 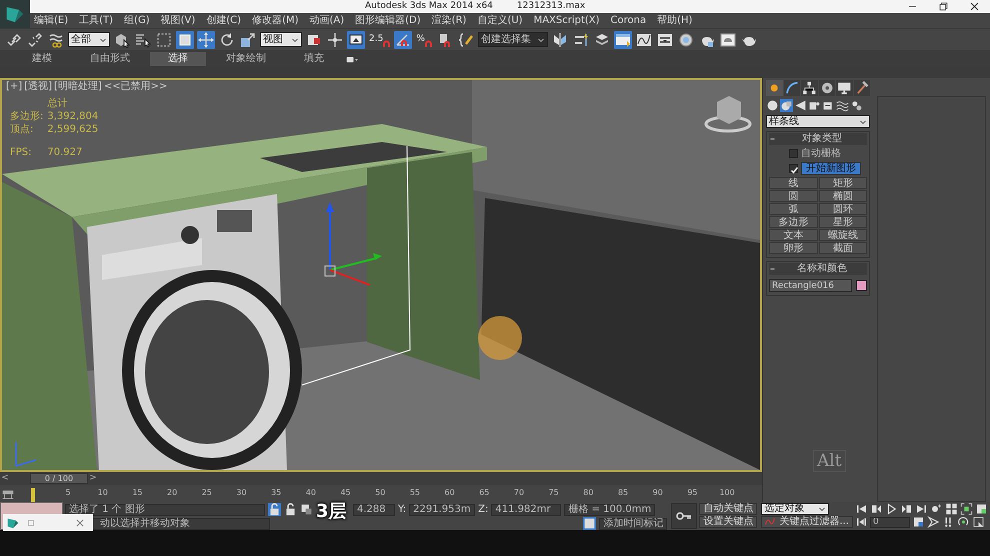 What do you see at coordinates (374, 510) in the screenshot?
I see `x-coordinate-field: 4.288` at bounding box center [374, 510].